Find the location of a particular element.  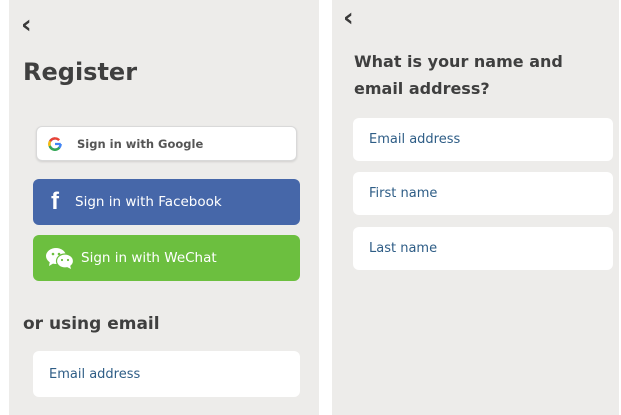

page-heading: What is your name and email address? is located at coordinates (458, 75).